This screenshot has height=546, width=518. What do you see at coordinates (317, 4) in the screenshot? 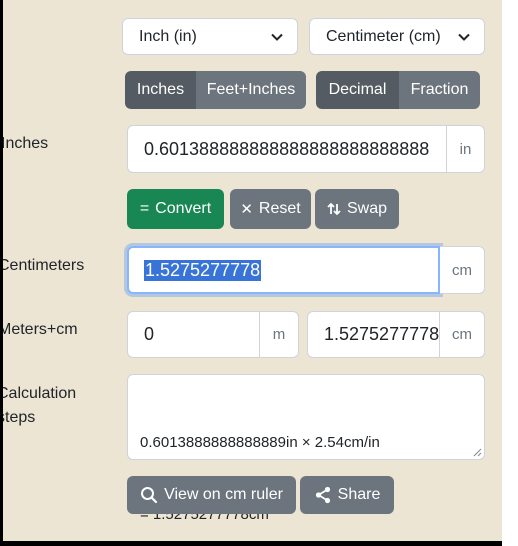
I see `to-label: To` at bounding box center [317, 4].